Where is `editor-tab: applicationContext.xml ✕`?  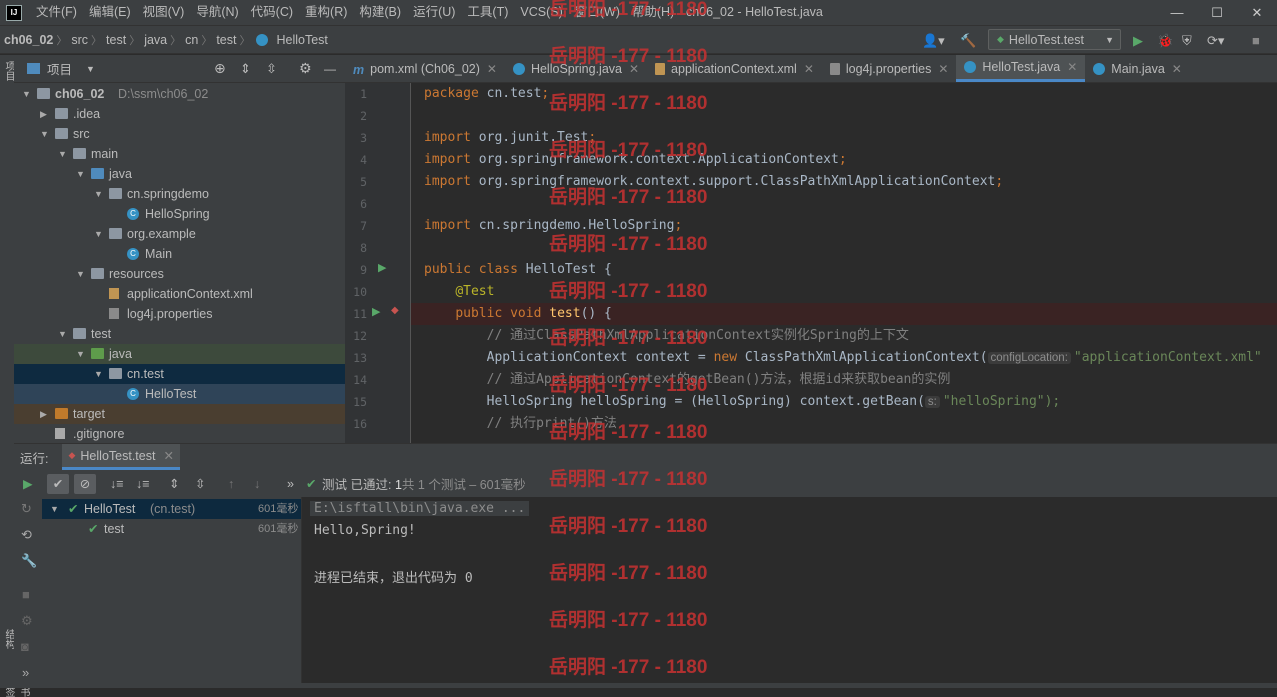 editor-tab: applicationContext.xml ✕ is located at coordinates (734, 68).